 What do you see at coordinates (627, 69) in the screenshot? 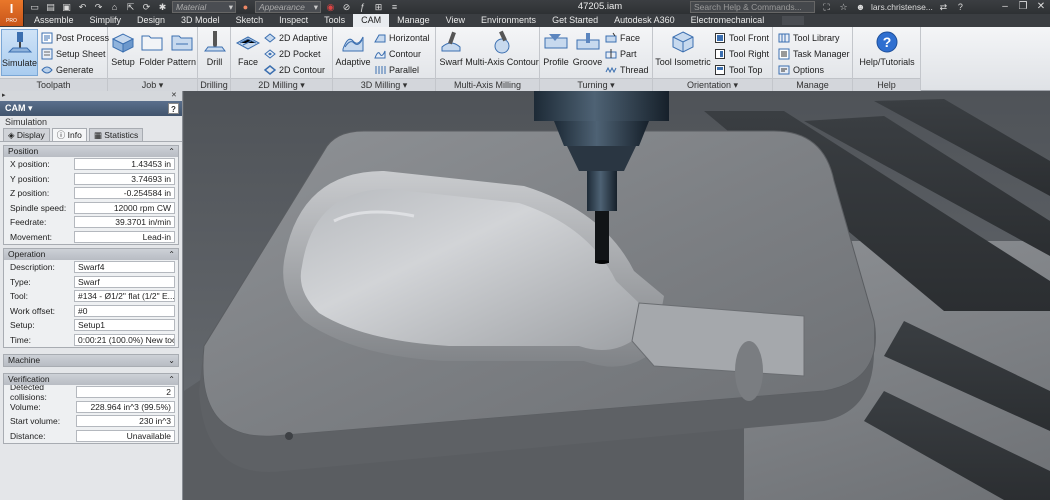
I see `thread-button: Thread` at bounding box center [627, 69].